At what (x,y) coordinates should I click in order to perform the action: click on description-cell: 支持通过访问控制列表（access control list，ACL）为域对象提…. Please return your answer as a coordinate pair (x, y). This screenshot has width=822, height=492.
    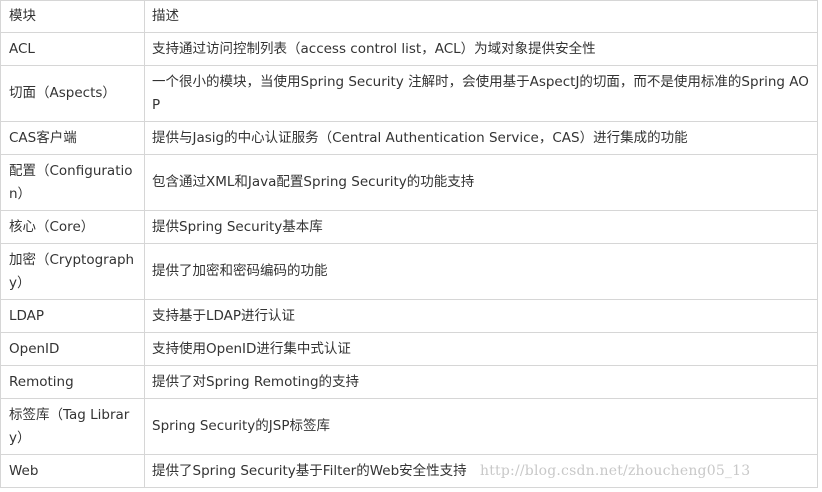
    Looking at the image, I should click on (481, 49).